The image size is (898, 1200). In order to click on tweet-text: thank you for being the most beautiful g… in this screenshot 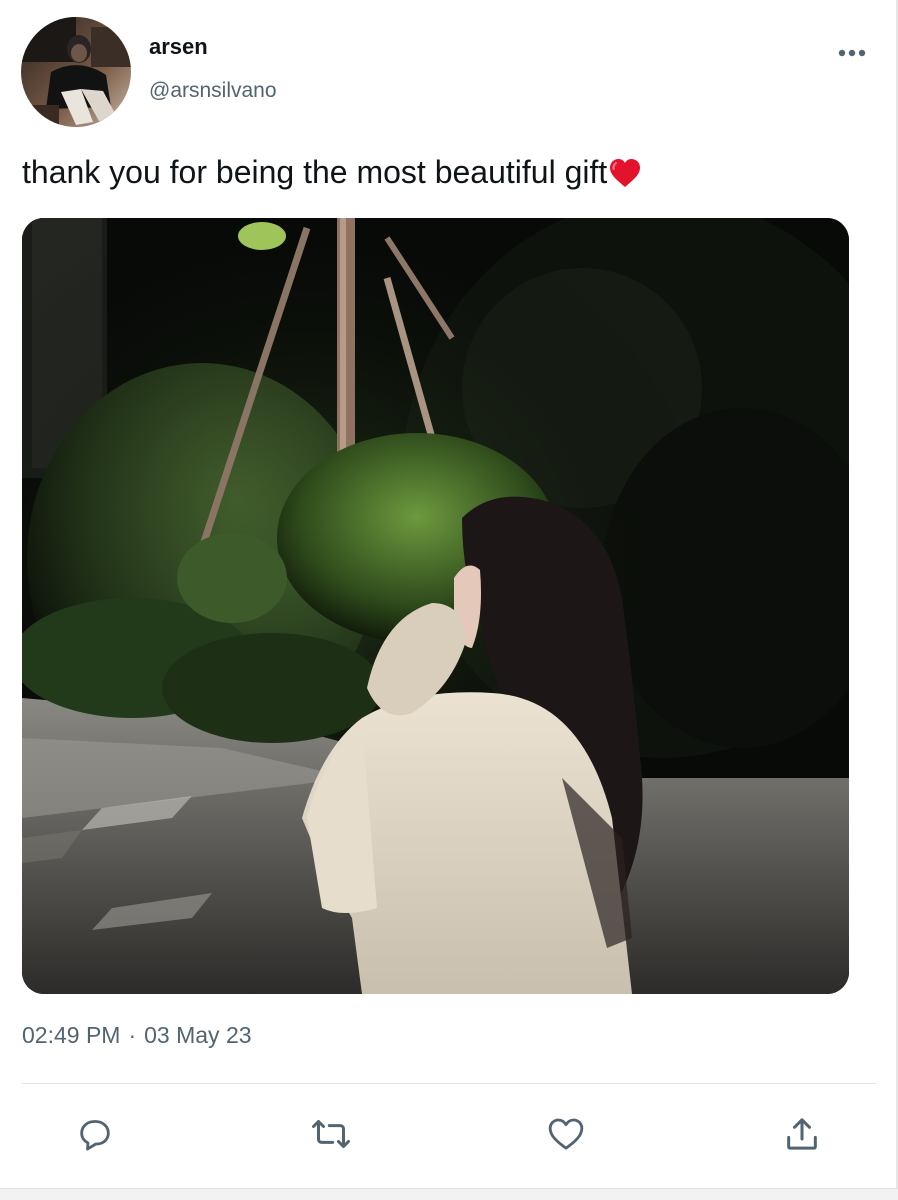, I will do `click(332, 175)`.